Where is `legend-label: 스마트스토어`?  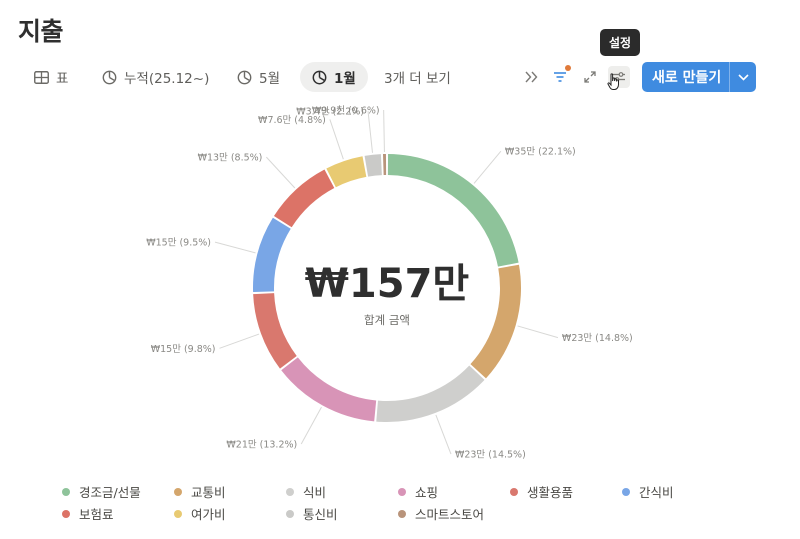
legend-label: 스마트스토어 is located at coordinates (450, 514).